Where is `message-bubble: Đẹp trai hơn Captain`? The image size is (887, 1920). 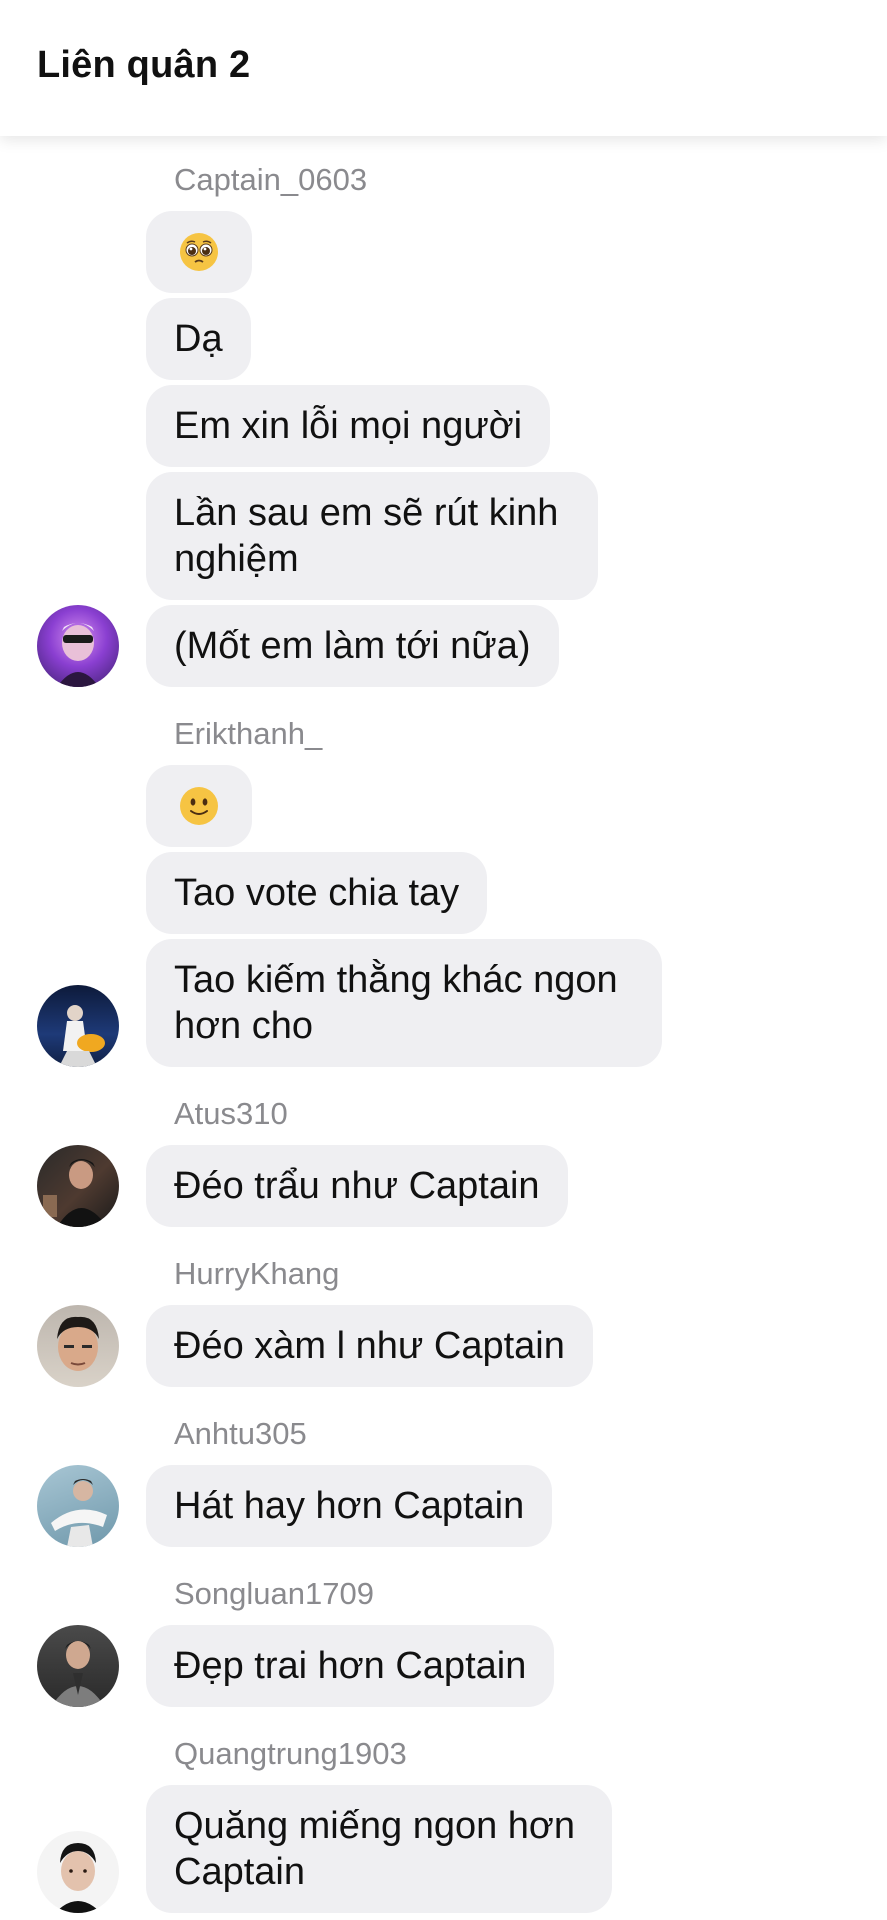
message-bubble: Đẹp trai hơn Captain is located at coordinates (350, 1666).